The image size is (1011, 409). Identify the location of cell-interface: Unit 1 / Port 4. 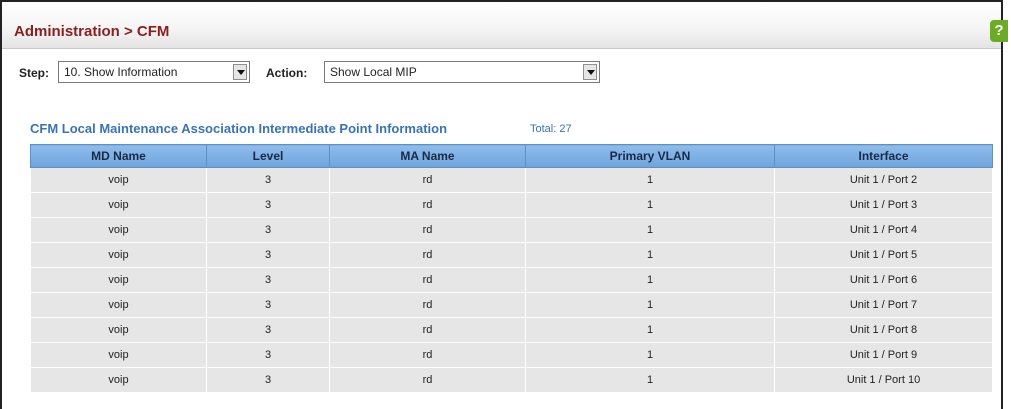
(883, 230).